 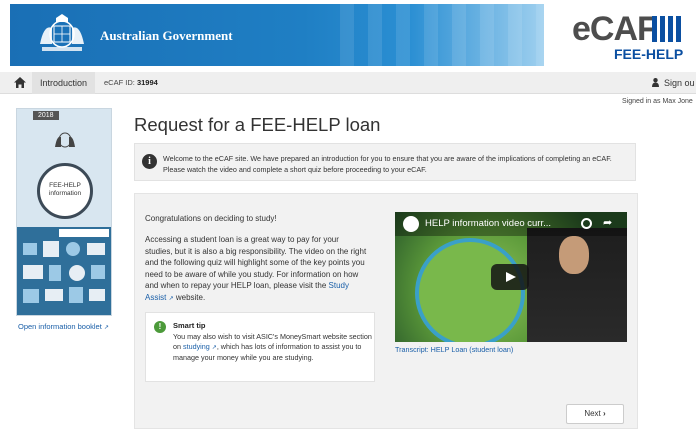 I want to click on intro-paragraph-end: website., so click(x=190, y=297).